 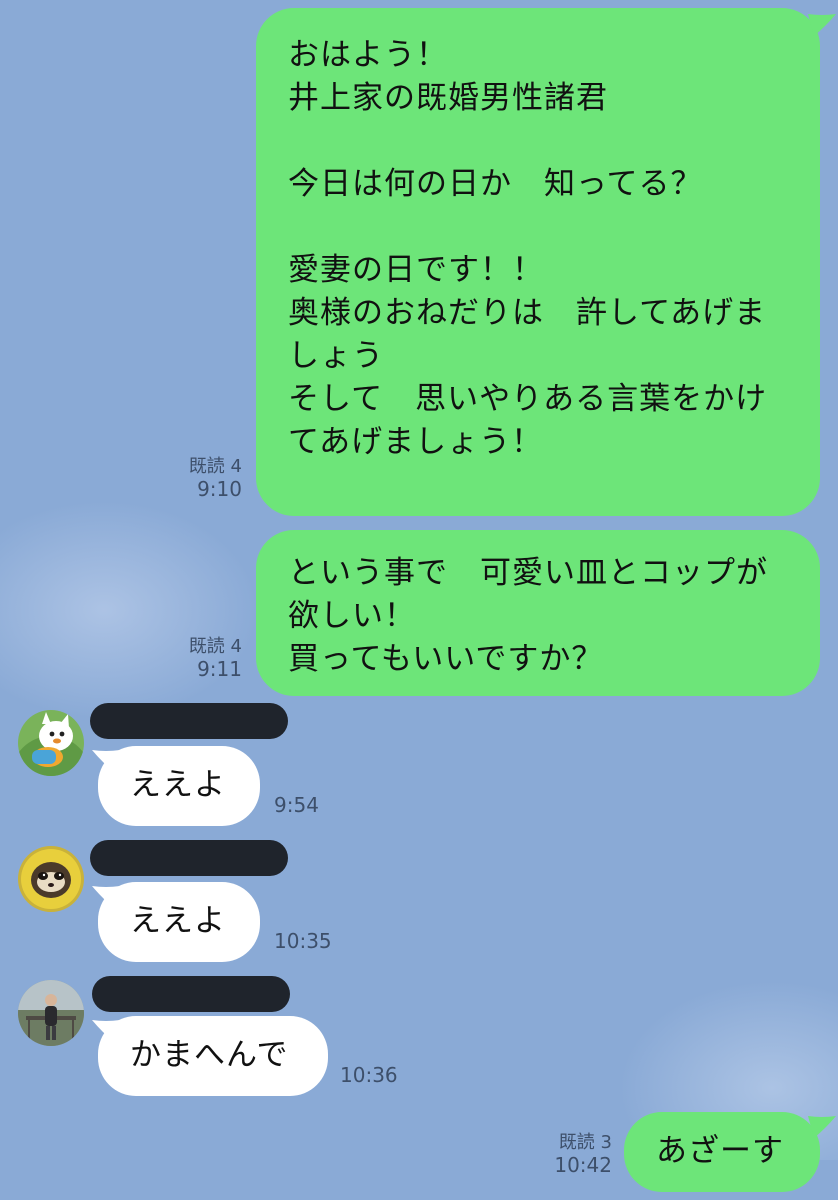 I want to click on message-meta: 既読 4 9:11, so click(x=196, y=658).